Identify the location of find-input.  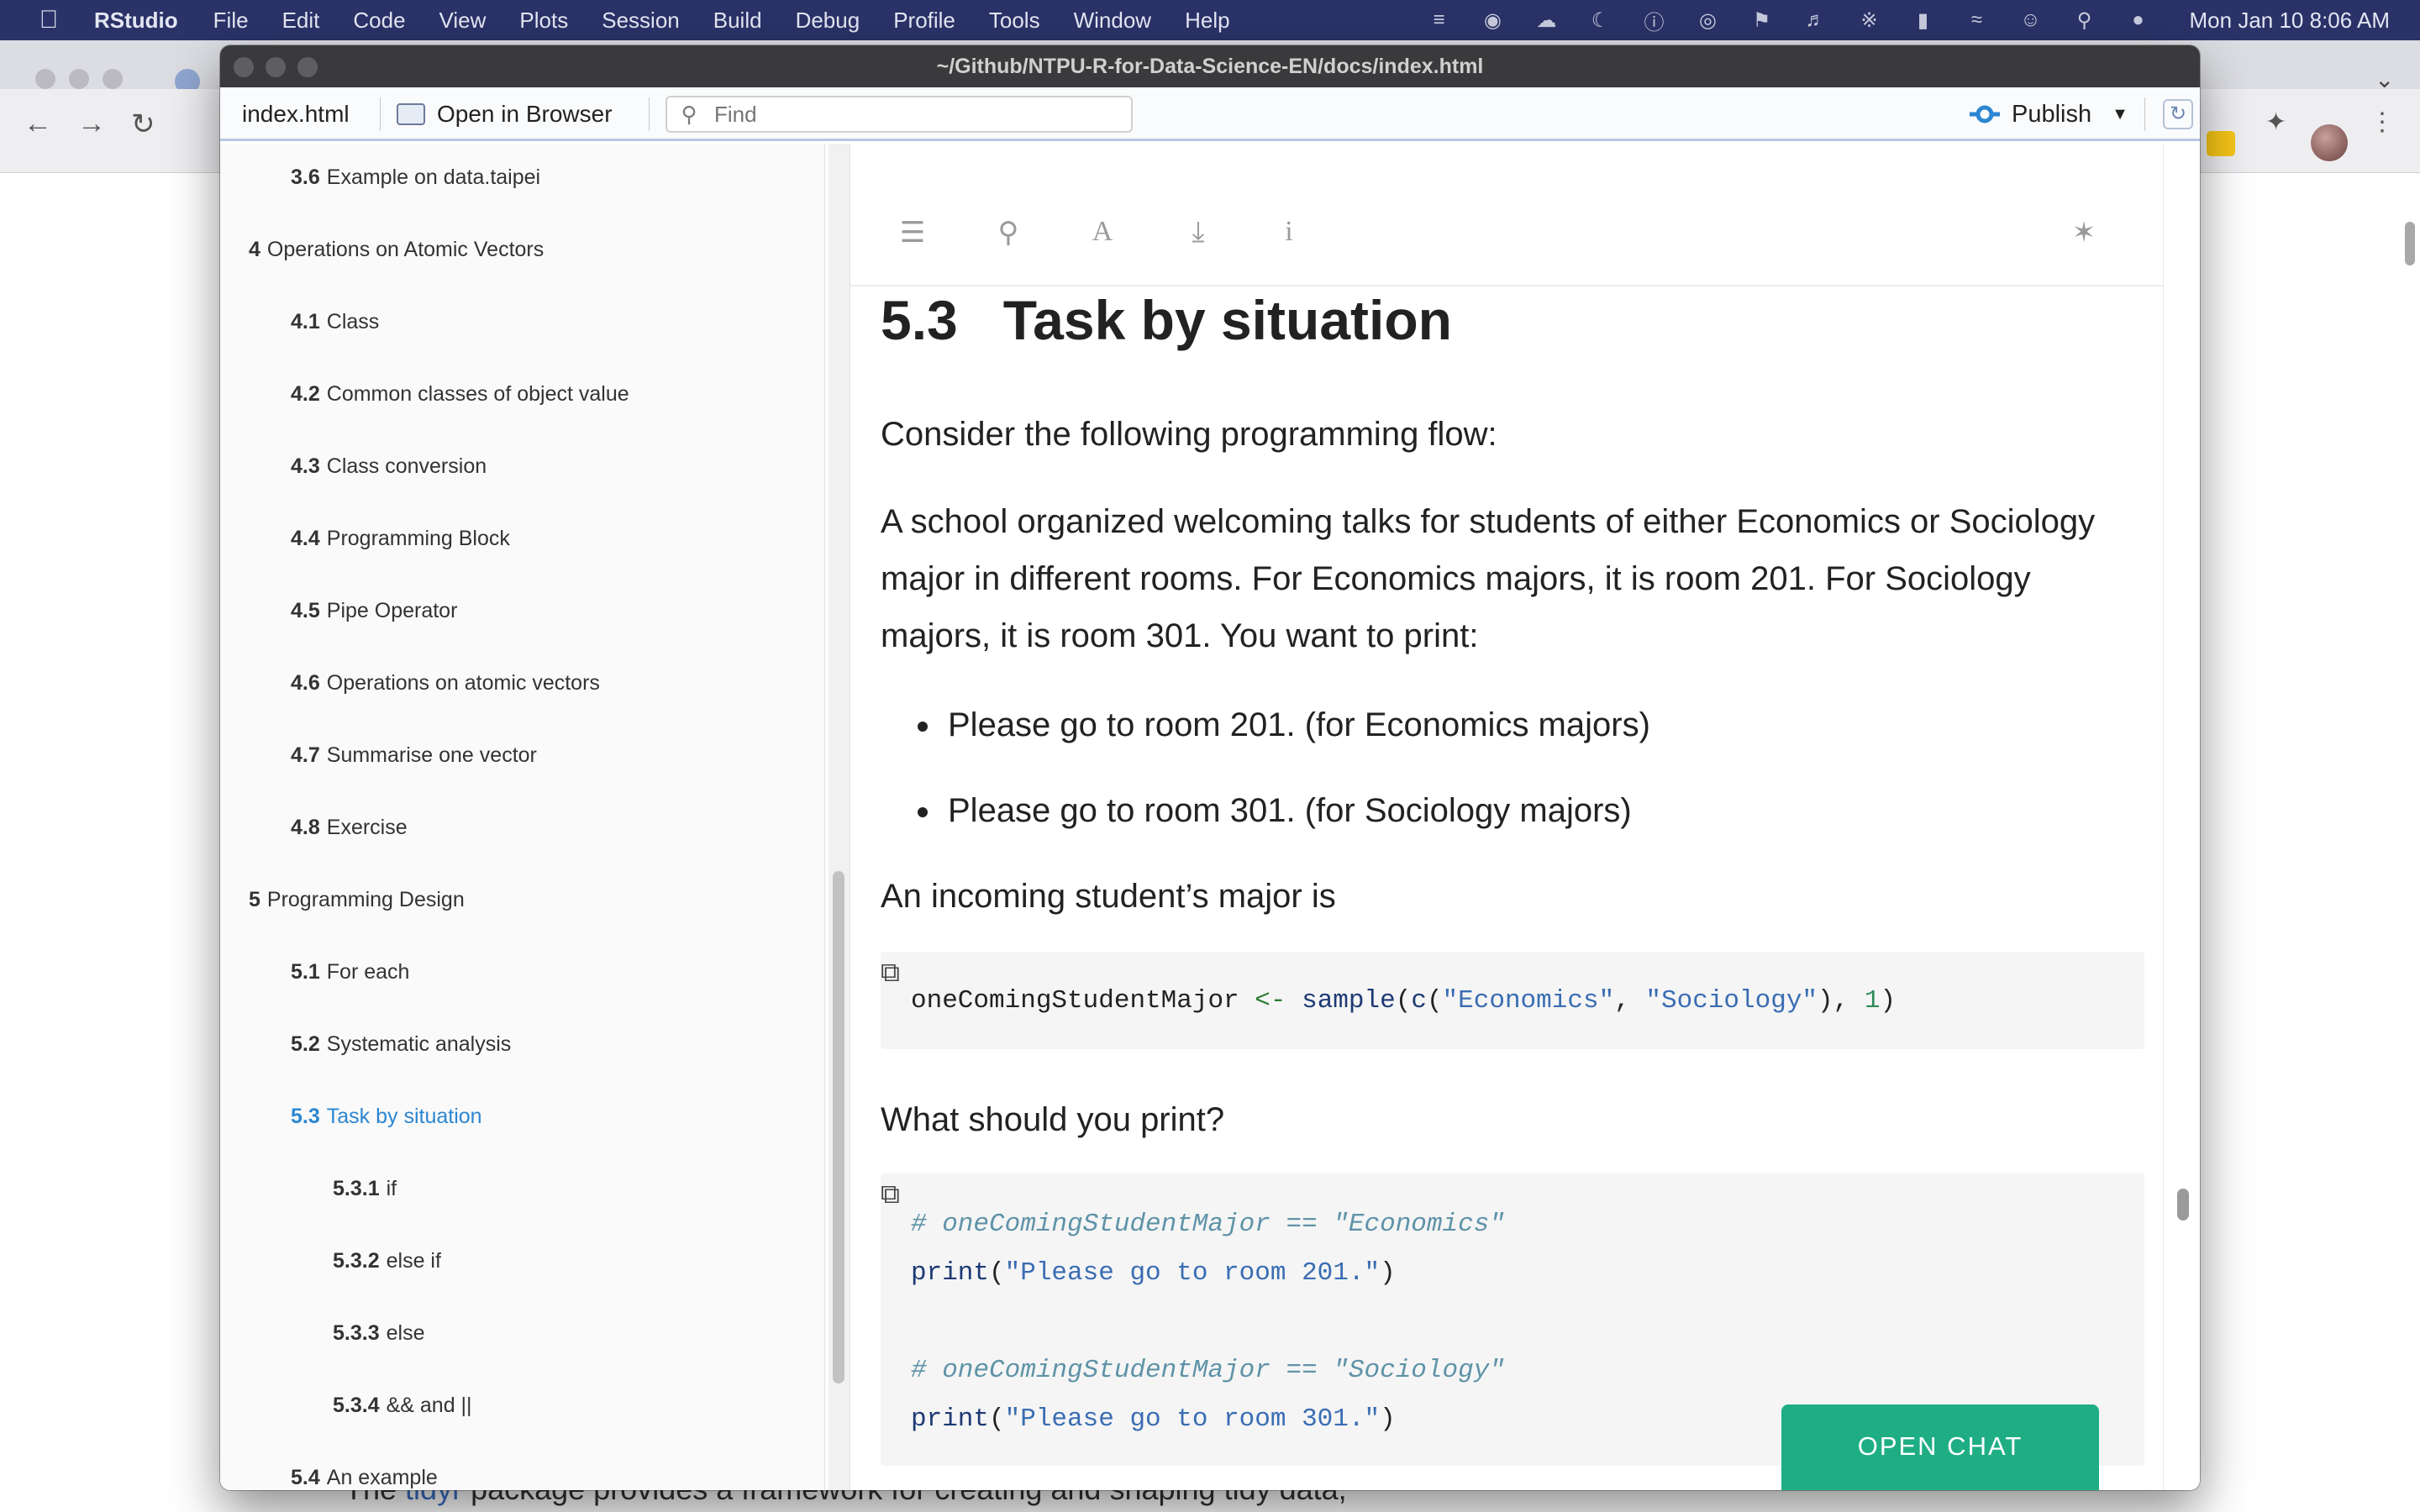
(916, 114).